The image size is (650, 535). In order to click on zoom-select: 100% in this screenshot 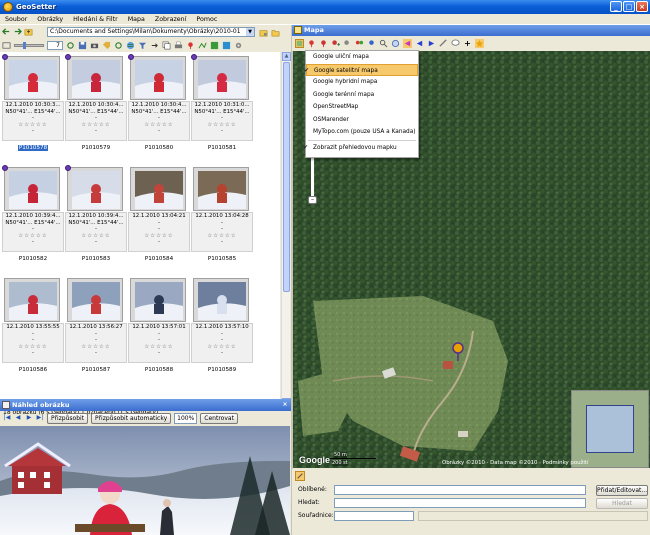, I will do `click(186, 418)`.